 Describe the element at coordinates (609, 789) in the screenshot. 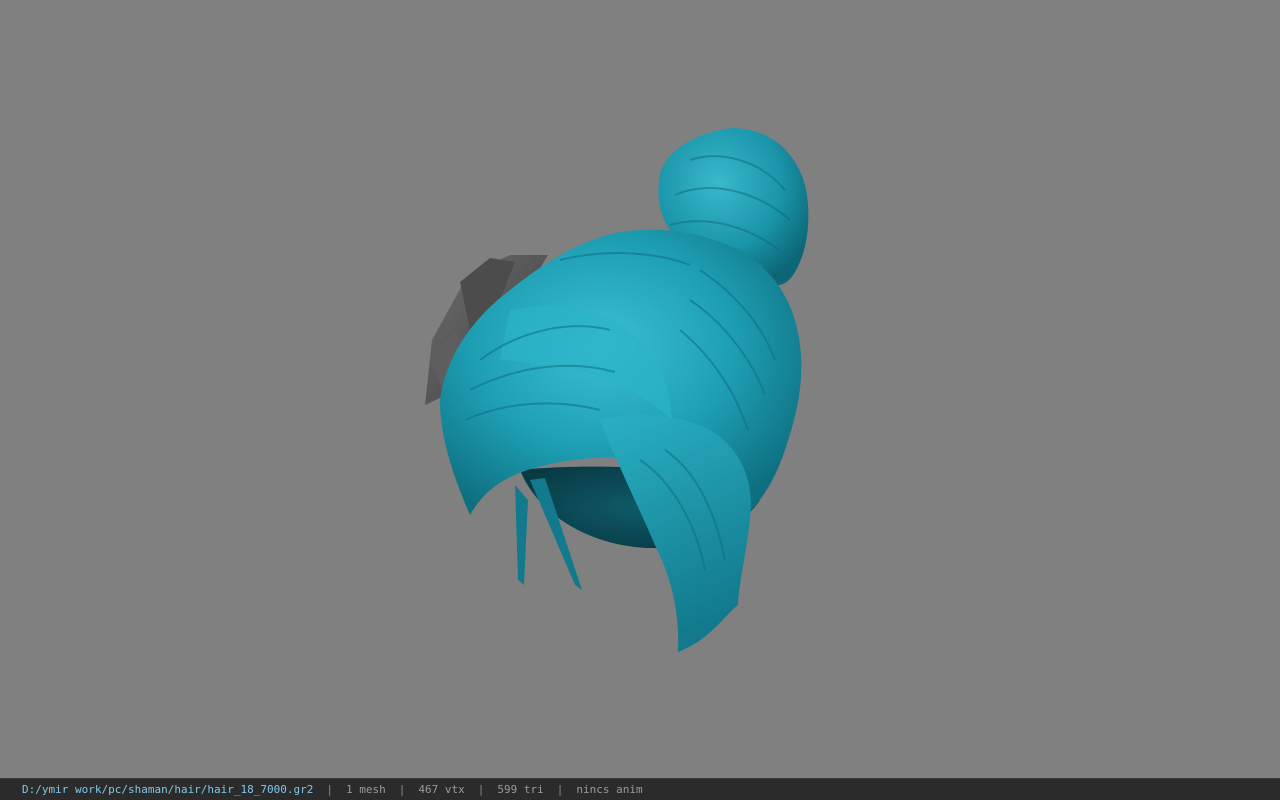

I see `animation-status: nincs anim` at that location.